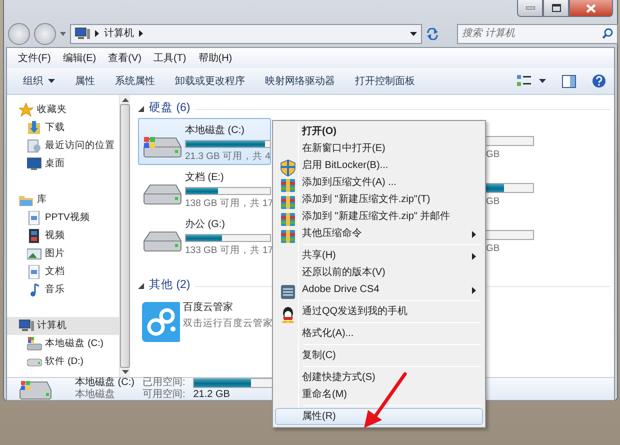 The height and width of the screenshot is (445, 620). Describe the element at coordinates (204, 188) in the screenshot. I see `drive-tile: 文档 (E:) 138 GB 可用，共 17` at that location.